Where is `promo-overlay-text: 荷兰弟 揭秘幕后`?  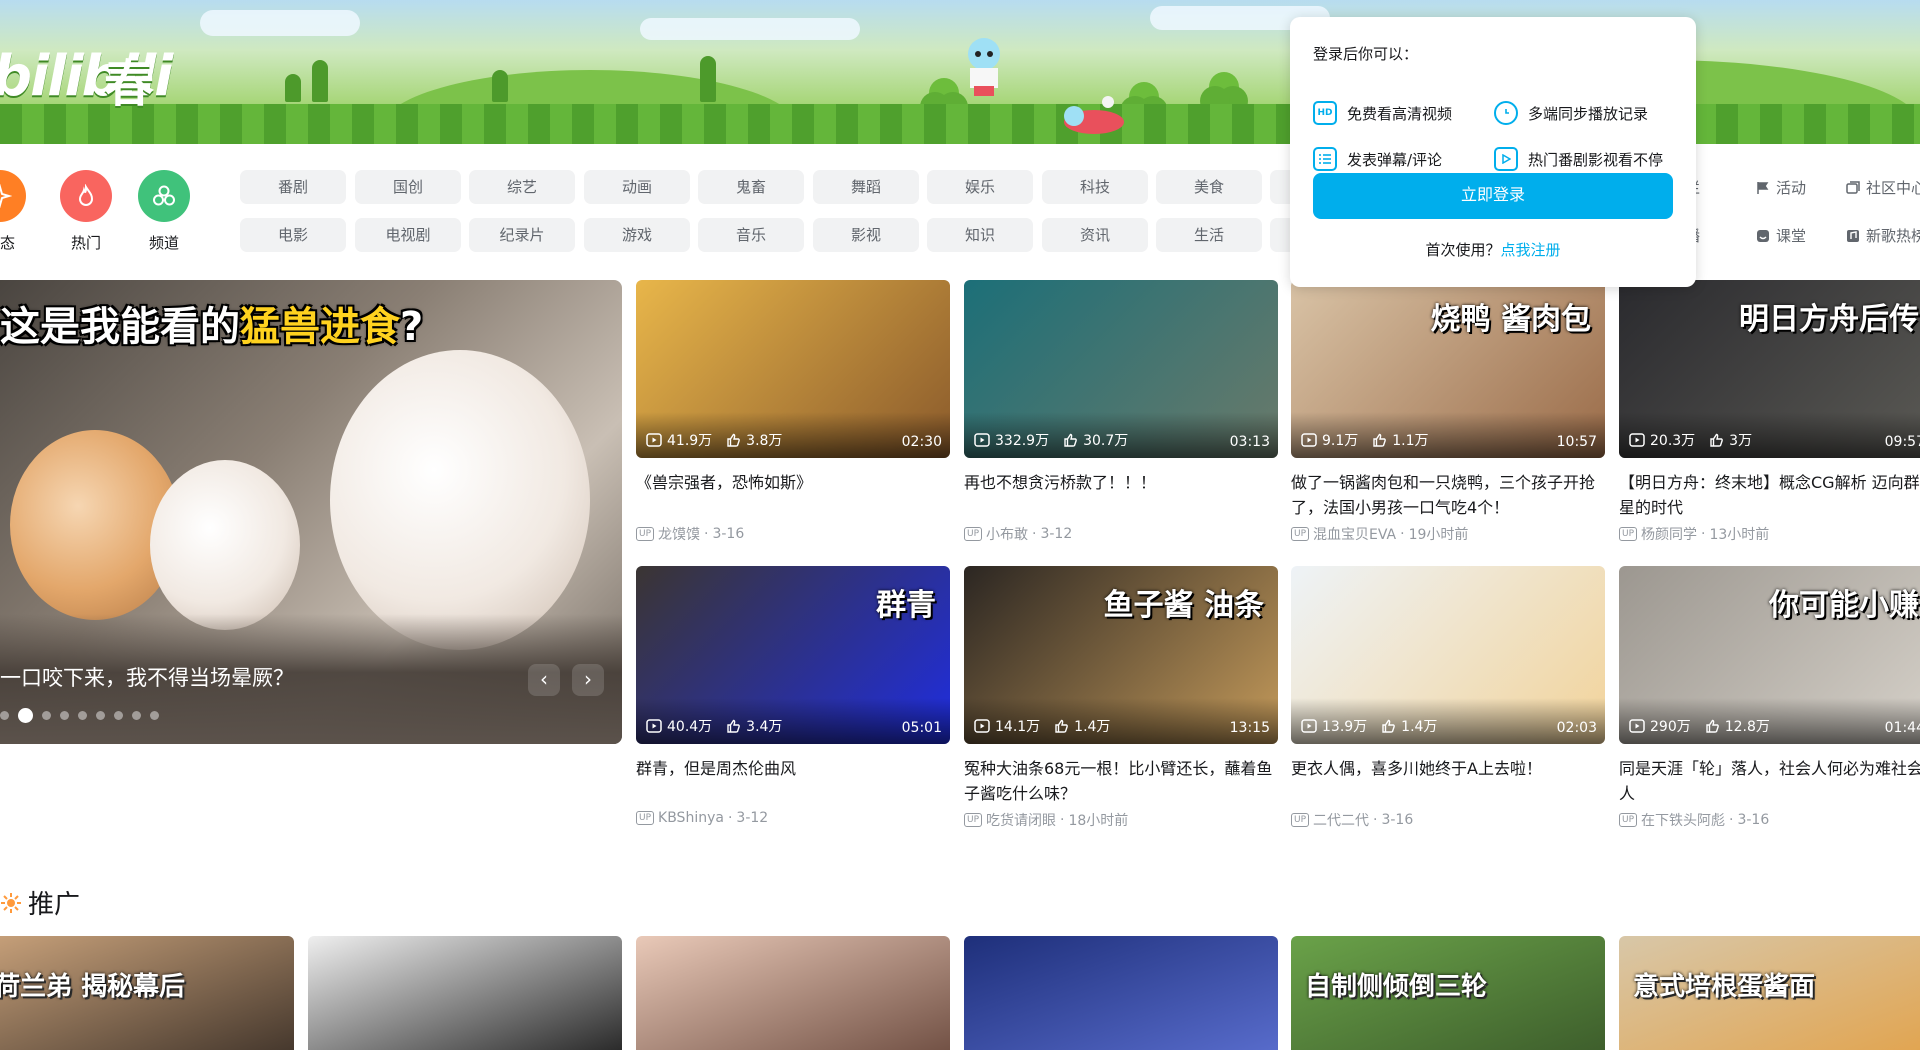
promo-overlay-text: 荷兰弟 揭秘幕后 is located at coordinates (93, 987).